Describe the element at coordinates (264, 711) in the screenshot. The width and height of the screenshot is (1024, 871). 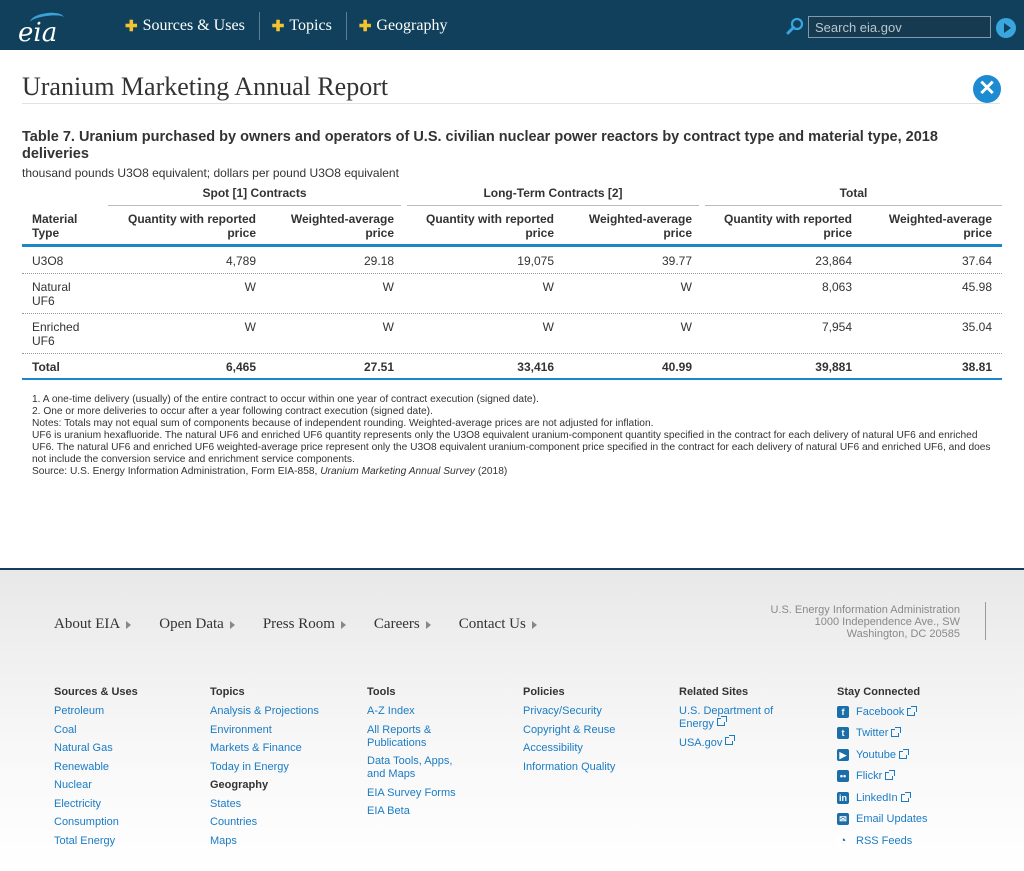
I see `footer-link: Analysis & Projections` at that location.